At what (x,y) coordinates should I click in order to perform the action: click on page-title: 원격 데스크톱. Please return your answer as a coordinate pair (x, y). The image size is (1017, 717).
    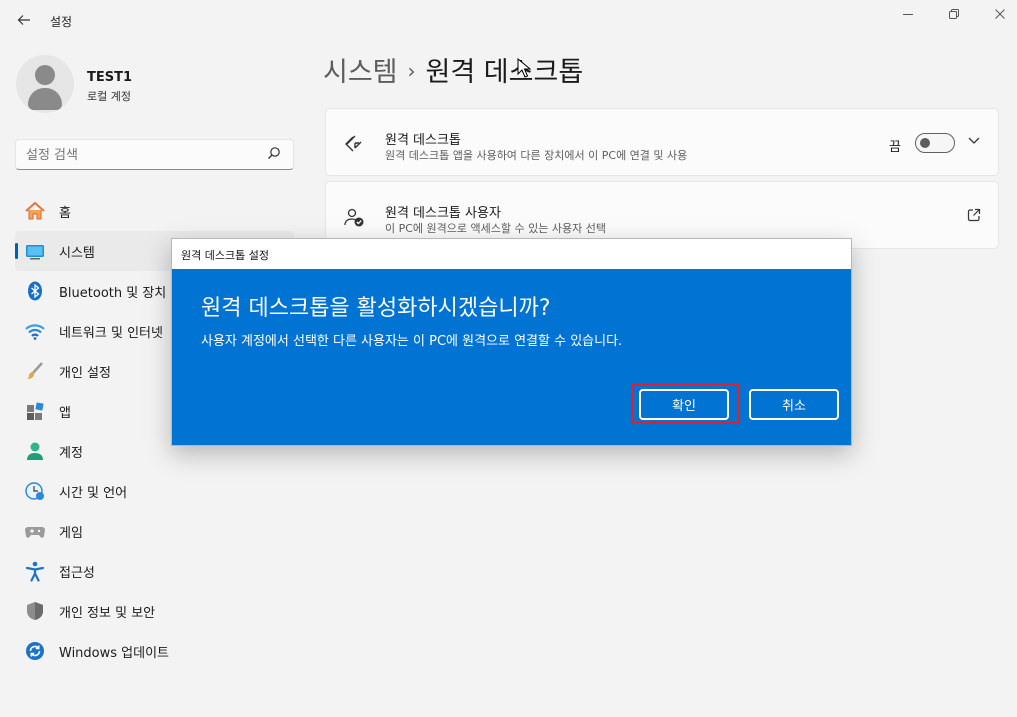
    Looking at the image, I should click on (504, 72).